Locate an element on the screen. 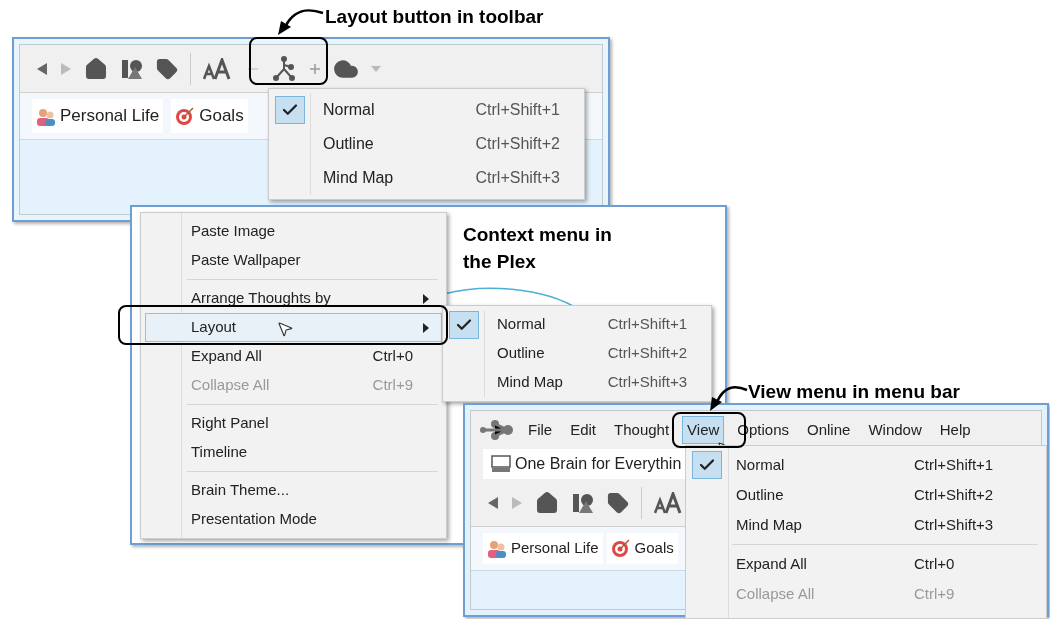  menu-item: Normal Ctrl+Shift+1 is located at coordinates (426, 110).